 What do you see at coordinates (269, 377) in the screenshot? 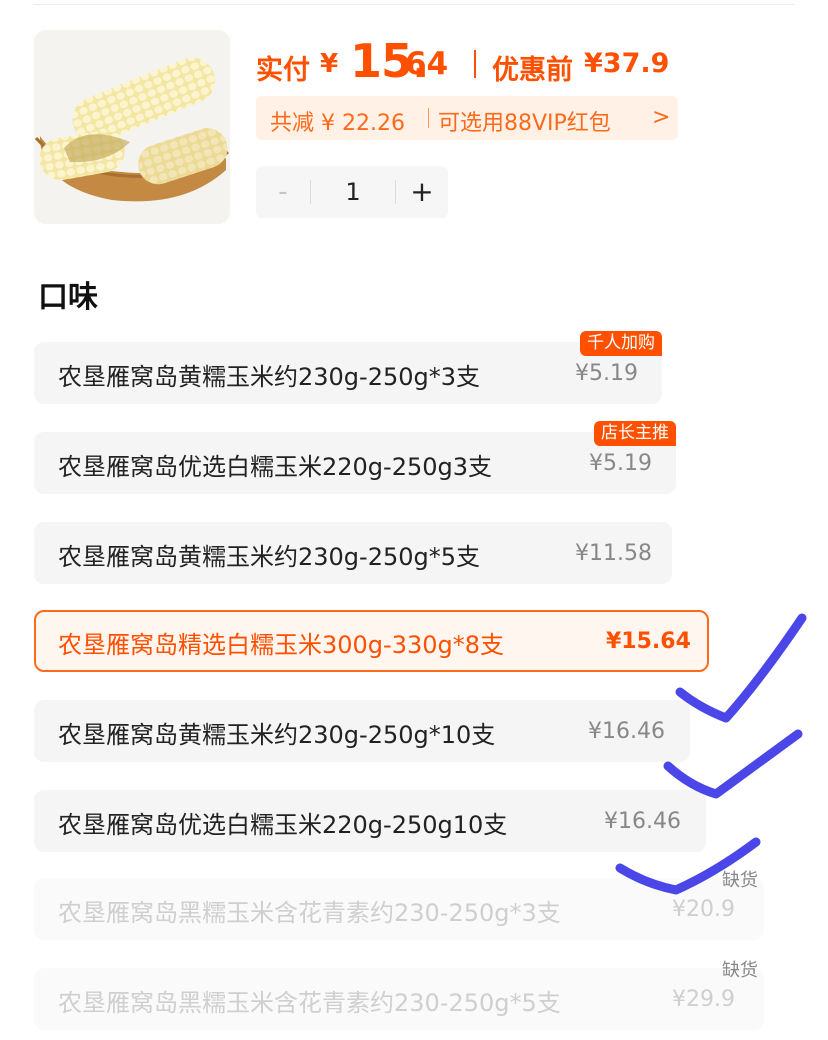
I see `option-name: 农垦雁窝岛黄糯玉米约230g-250g*3支` at bounding box center [269, 377].